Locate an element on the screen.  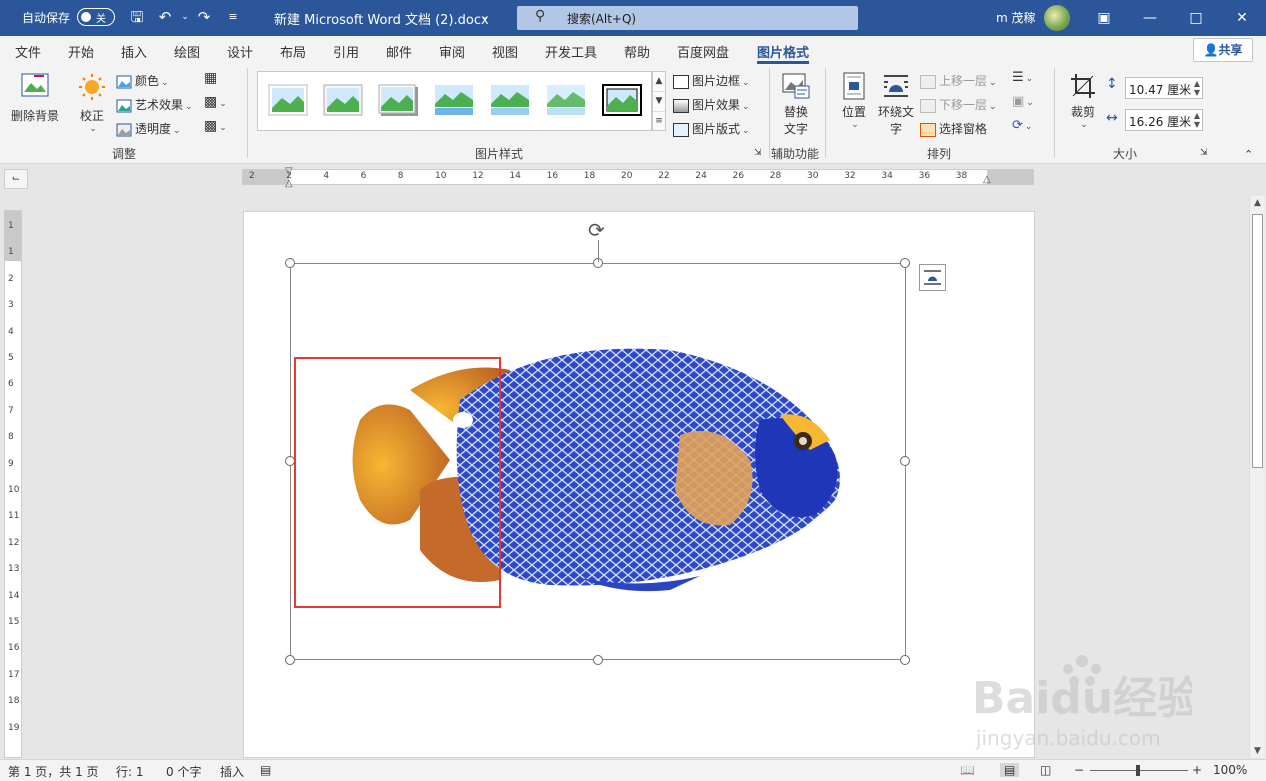
vertical-scrollbar: ▲ ▼ is located at coordinates (1257, 477).